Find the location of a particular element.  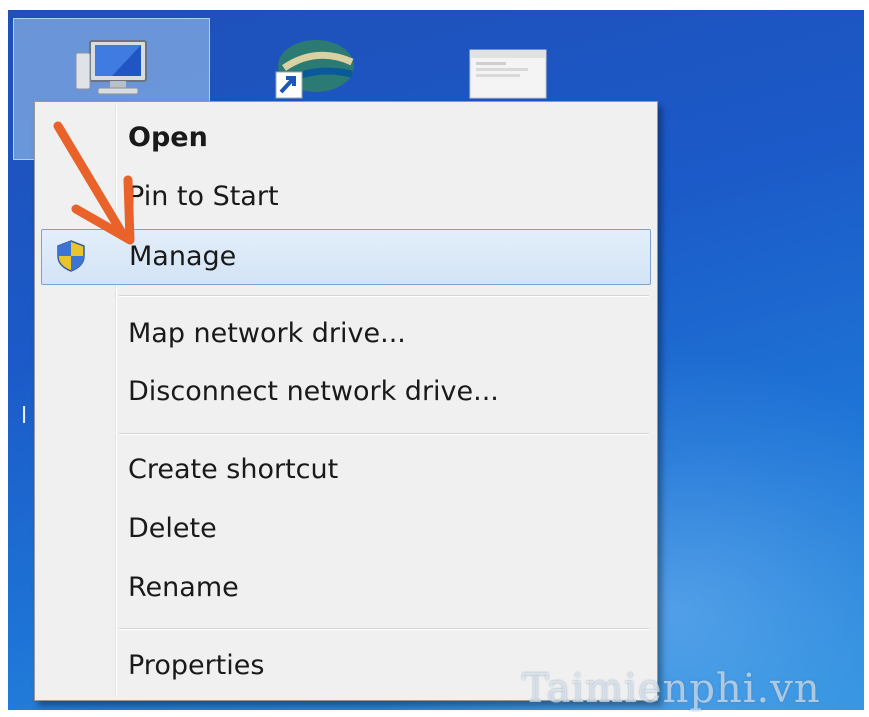

menu-item-open: Open is located at coordinates (344, 138).